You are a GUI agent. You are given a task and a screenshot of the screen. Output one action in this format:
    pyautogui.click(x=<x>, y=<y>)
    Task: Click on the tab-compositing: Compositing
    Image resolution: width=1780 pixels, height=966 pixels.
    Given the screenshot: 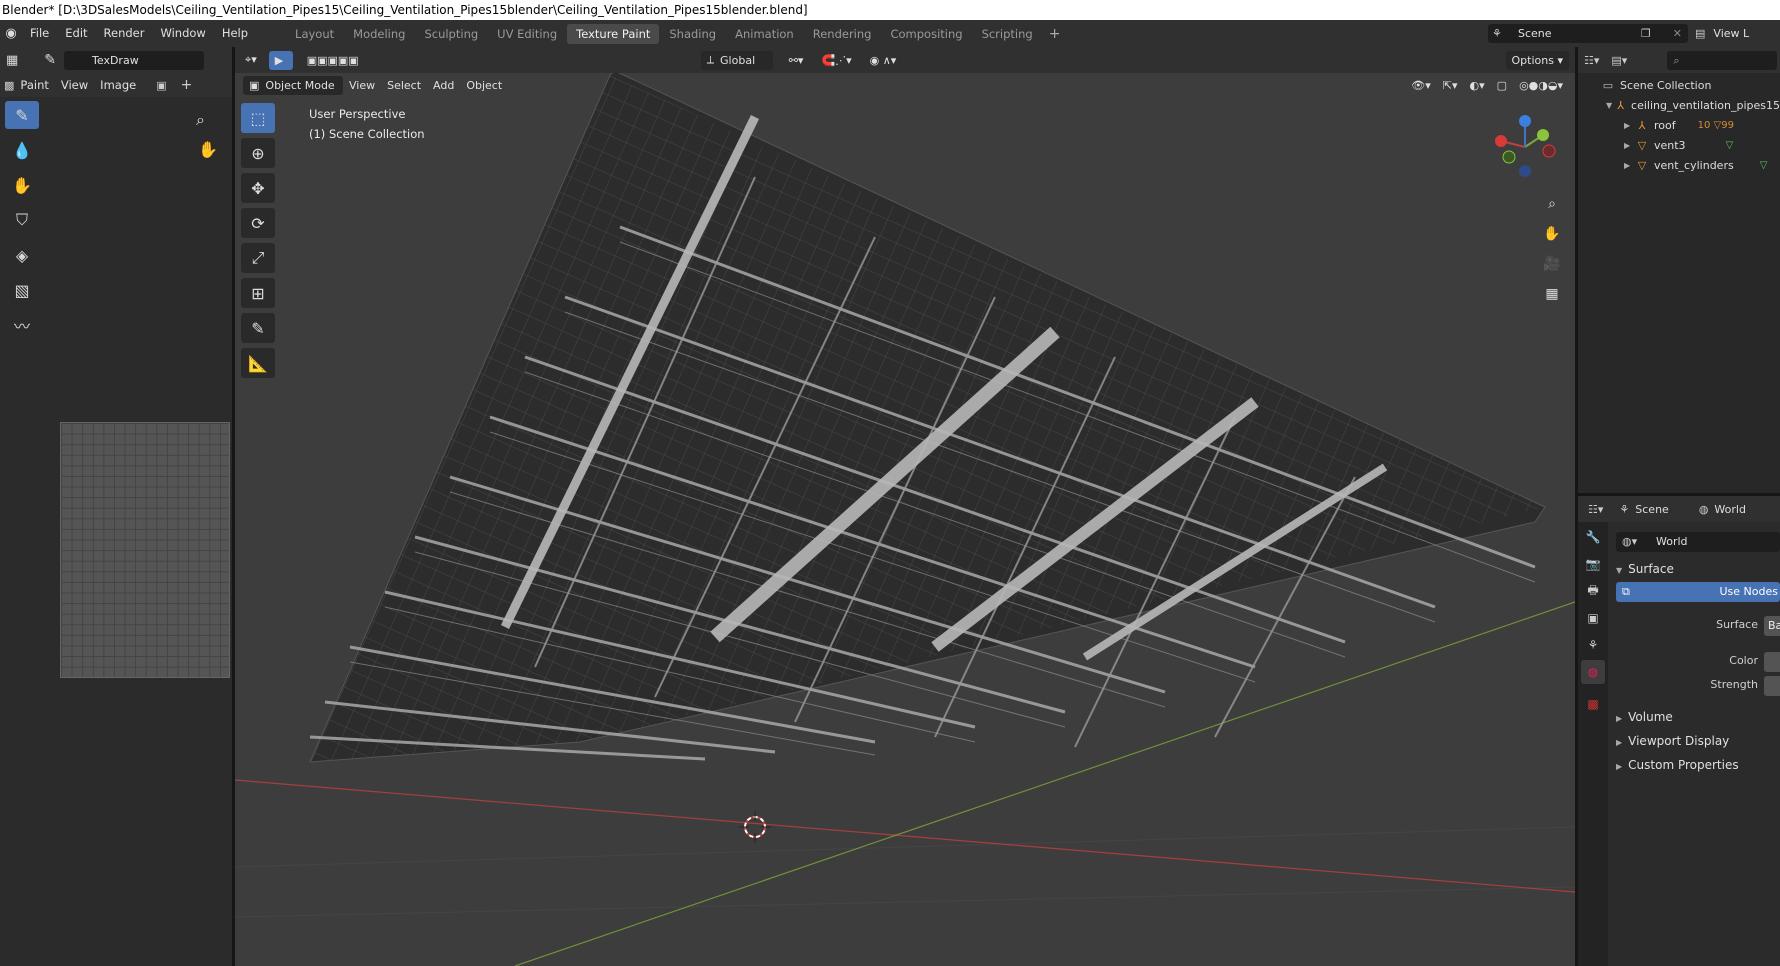 What is the action you would take?
    pyautogui.click(x=926, y=34)
    